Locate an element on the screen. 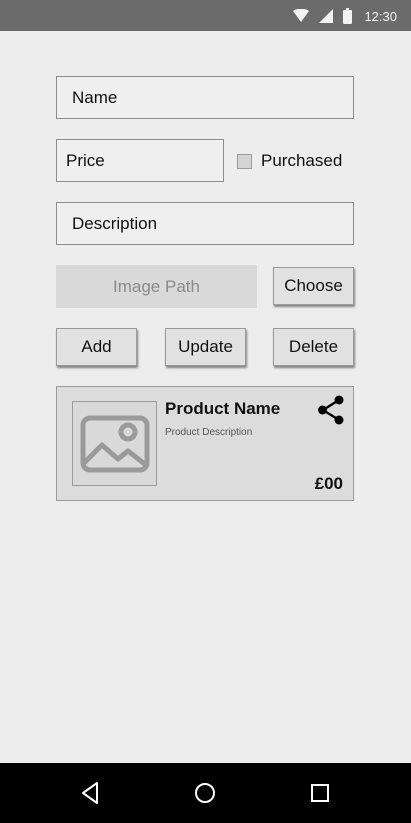  delete-button: Delete is located at coordinates (313, 347).